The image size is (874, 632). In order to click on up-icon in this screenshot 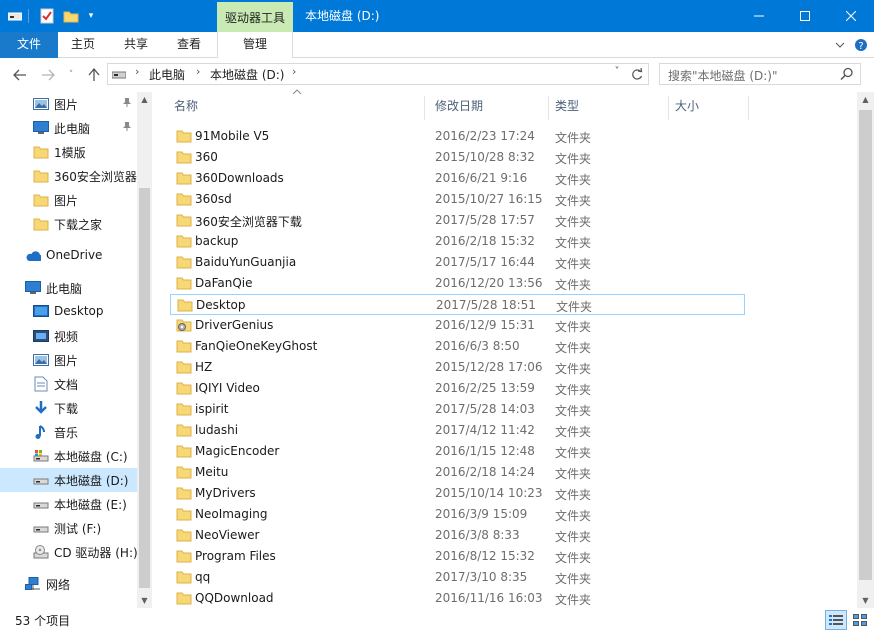, I will do `click(94, 75)`.